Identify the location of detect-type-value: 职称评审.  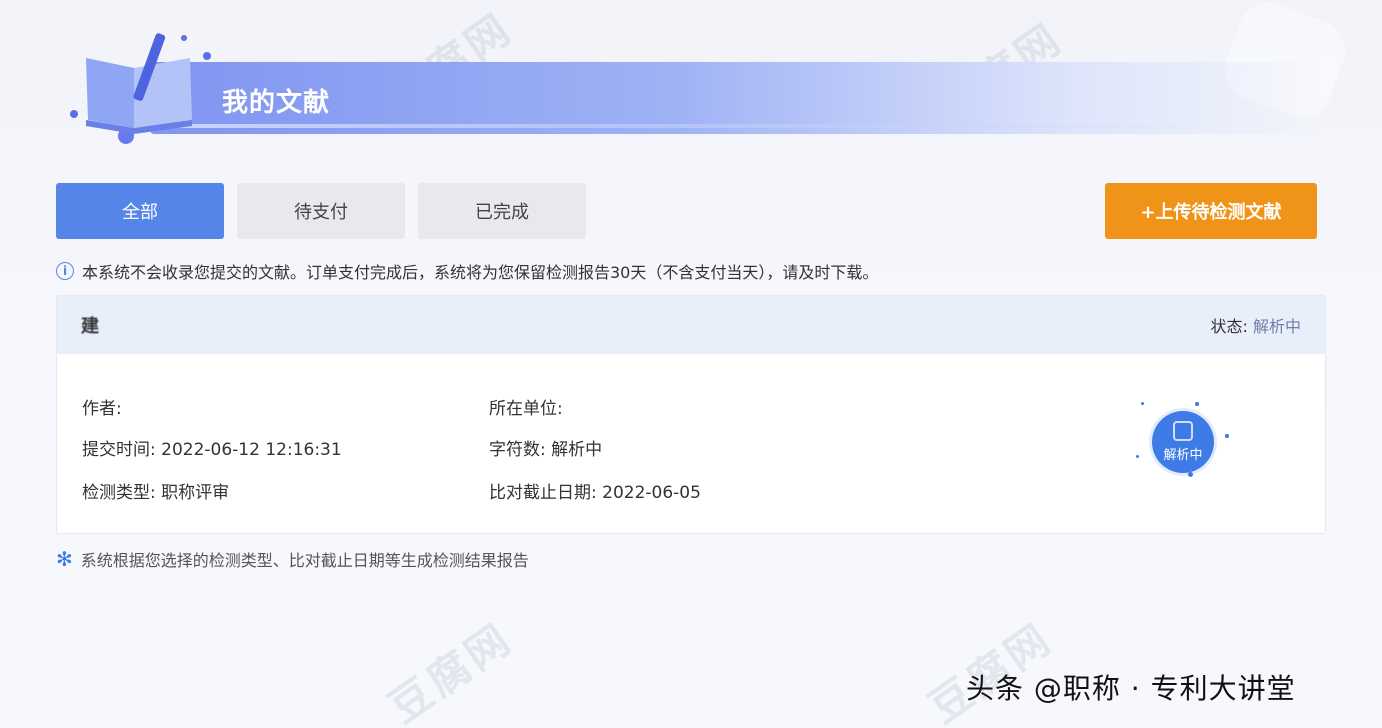
(195, 493).